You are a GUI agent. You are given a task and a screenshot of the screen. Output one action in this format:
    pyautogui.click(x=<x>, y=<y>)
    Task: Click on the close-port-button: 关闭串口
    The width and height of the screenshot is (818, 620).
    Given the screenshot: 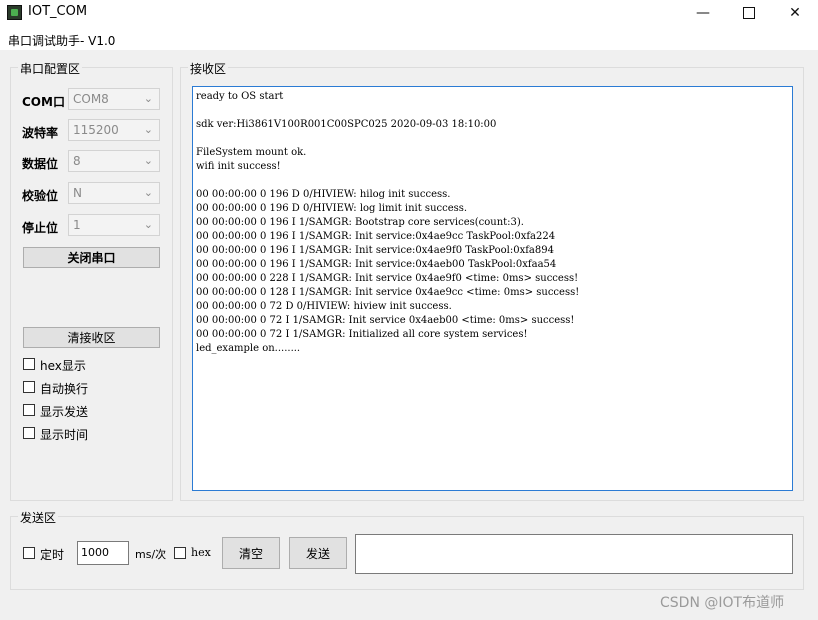 What is the action you would take?
    pyautogui.click(x=91, y=257)
    